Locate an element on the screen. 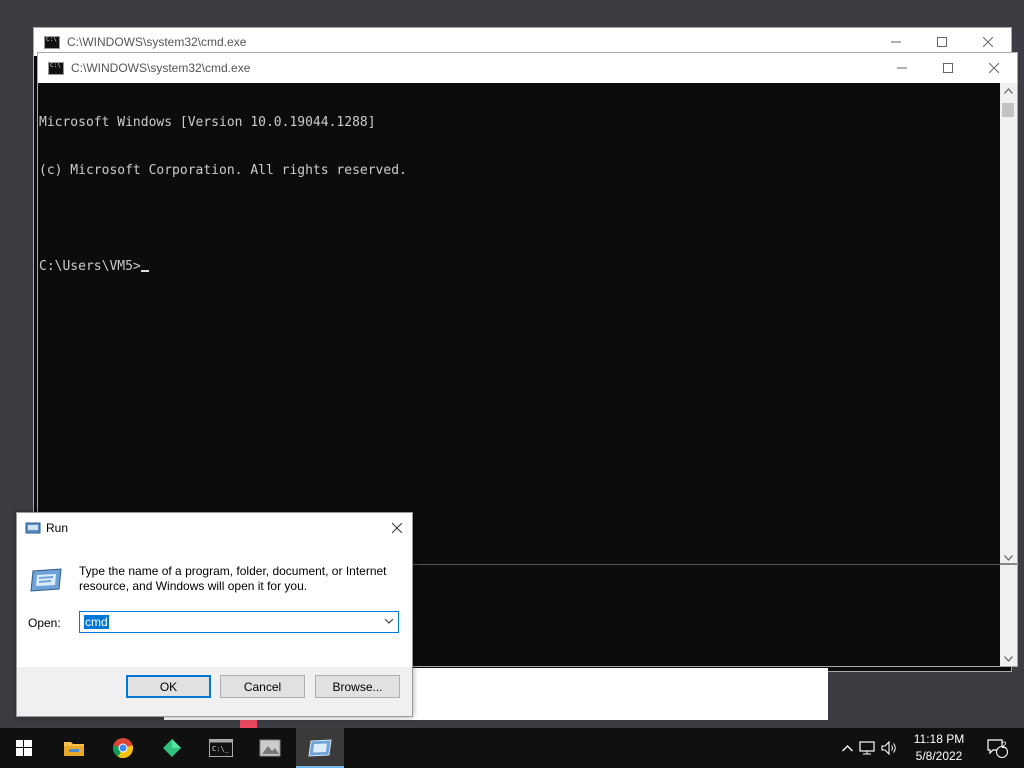  taskbar-image-viewer is located at coordinates (270, 748).